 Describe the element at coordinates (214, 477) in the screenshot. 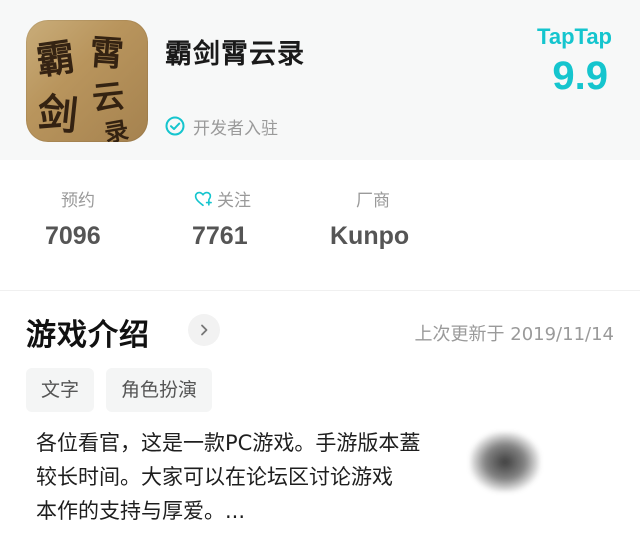

I see `description-line: 较长时间。大家可以在论坛区讨论游戏` at that location.